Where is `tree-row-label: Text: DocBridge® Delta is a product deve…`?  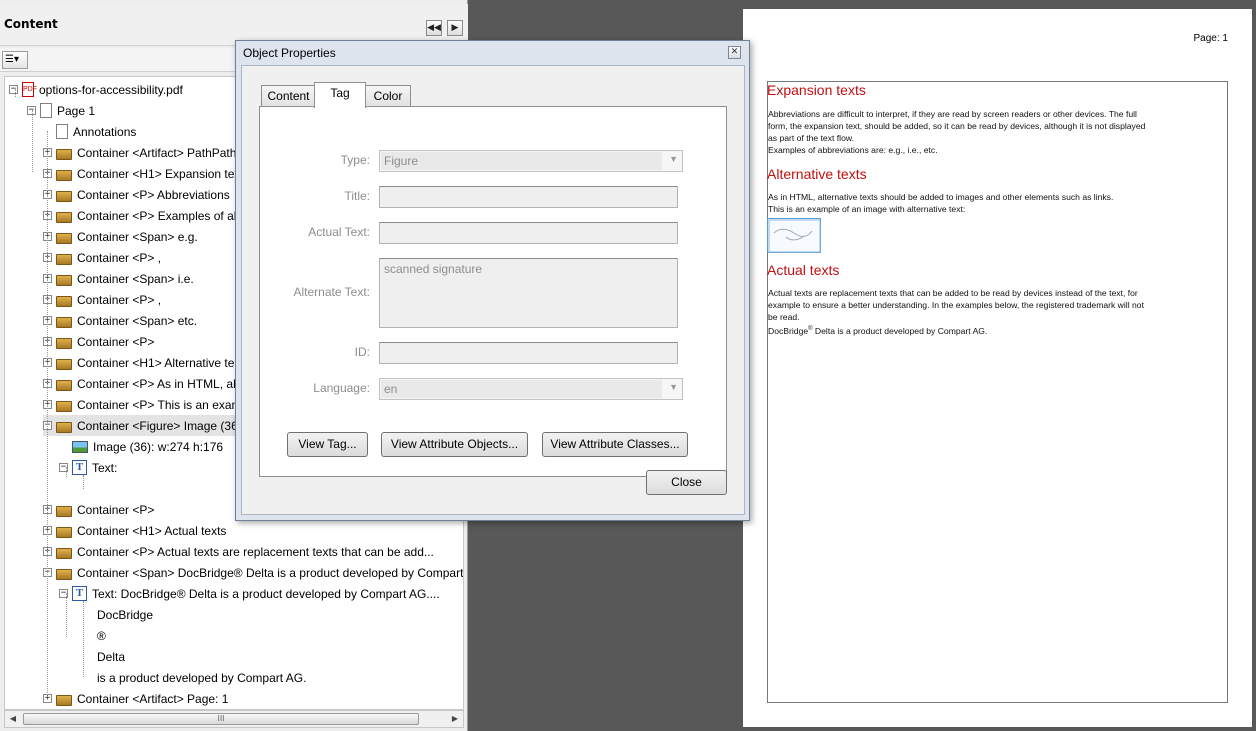 tree-row-label: Text: DocBridge® Delta is a product deve… is located at coordinates (266, 593).